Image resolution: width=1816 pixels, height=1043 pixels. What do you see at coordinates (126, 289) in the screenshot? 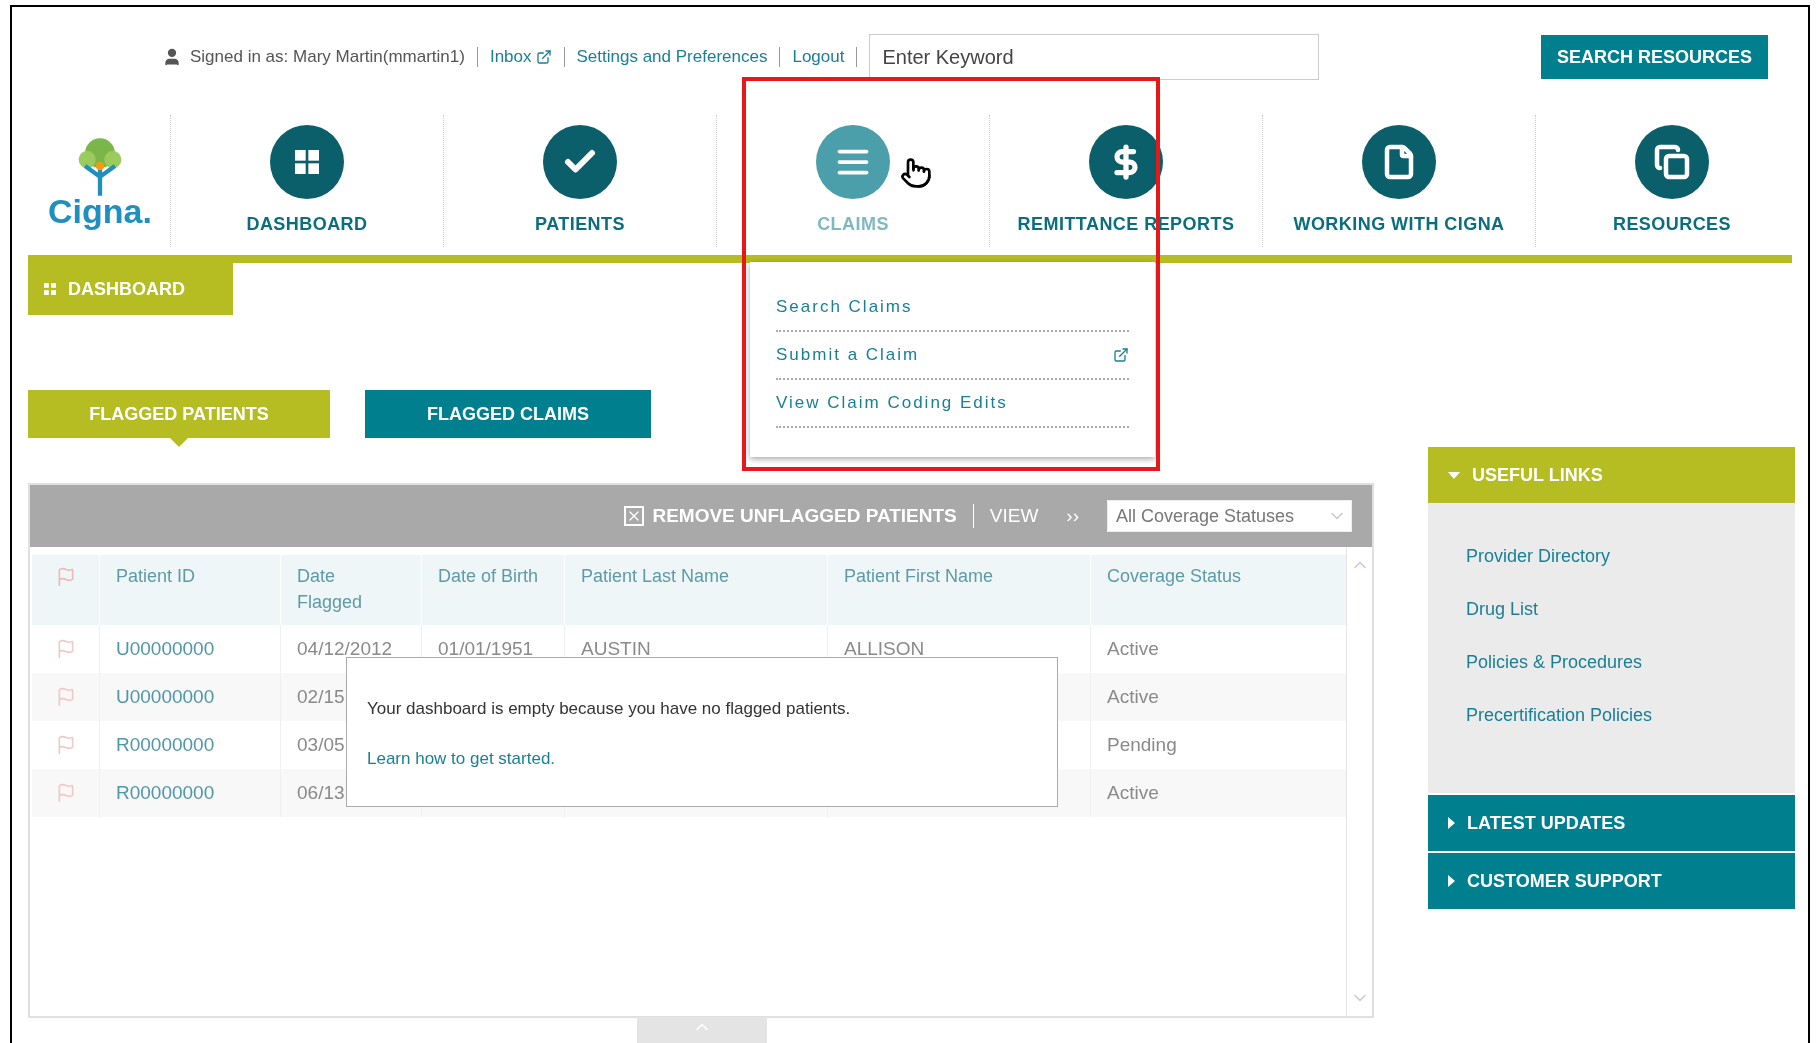
I see `page-tab-label: DASHBOARD` at bounding box center [126, 289].